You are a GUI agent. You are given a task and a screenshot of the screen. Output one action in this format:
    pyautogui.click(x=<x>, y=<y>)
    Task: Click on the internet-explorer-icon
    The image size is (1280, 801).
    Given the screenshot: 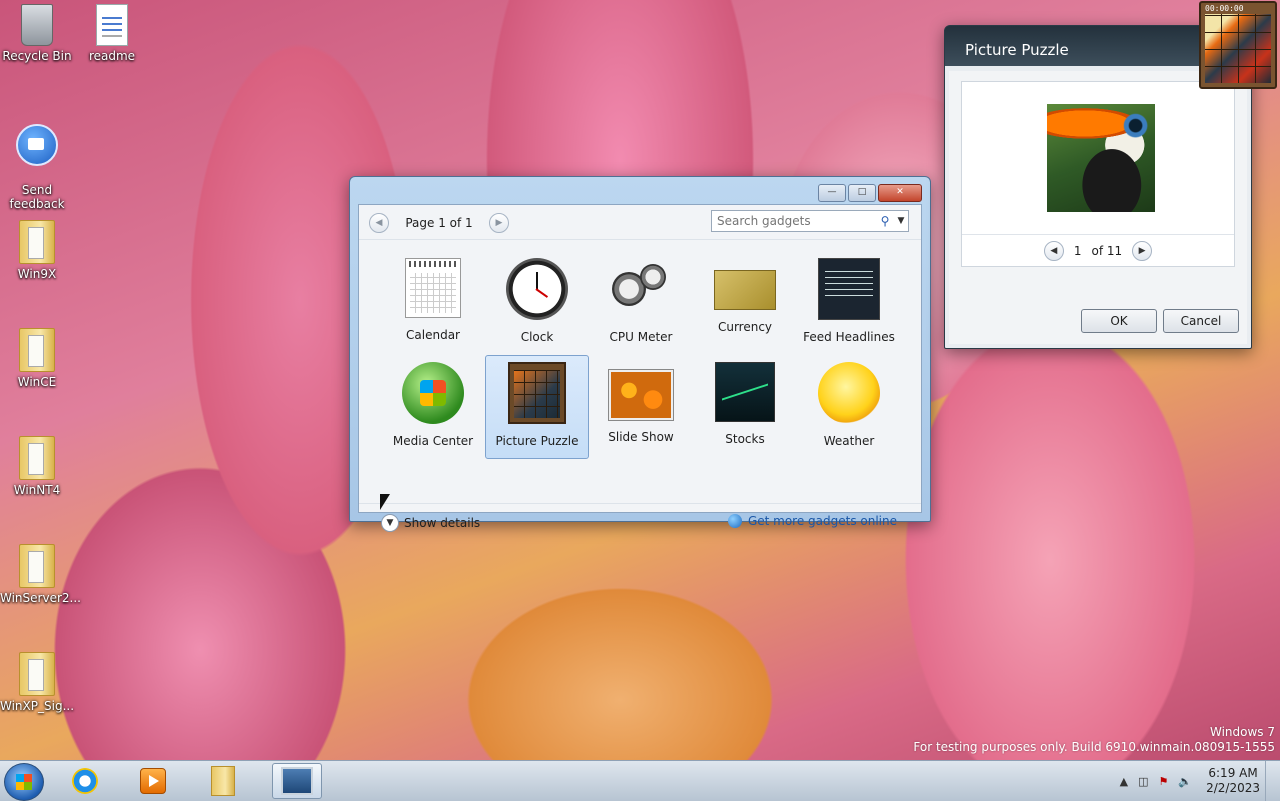 What is the action you would take?
    pyautogui.click(x=85, y=781)
    